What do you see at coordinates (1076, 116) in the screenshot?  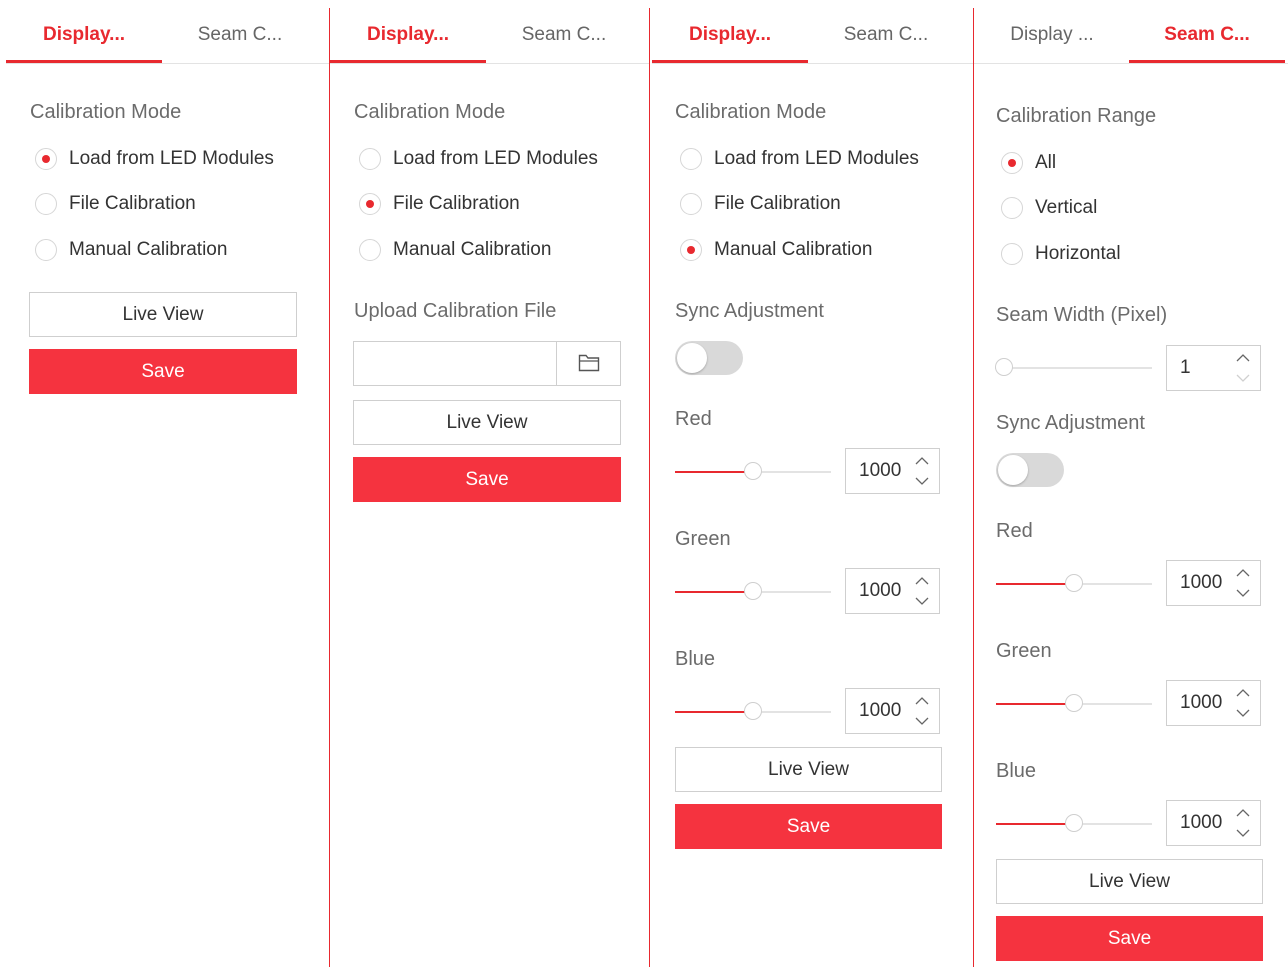 I see `calibration-range-label: Calibration Range` at bounding box center [1076, 116].